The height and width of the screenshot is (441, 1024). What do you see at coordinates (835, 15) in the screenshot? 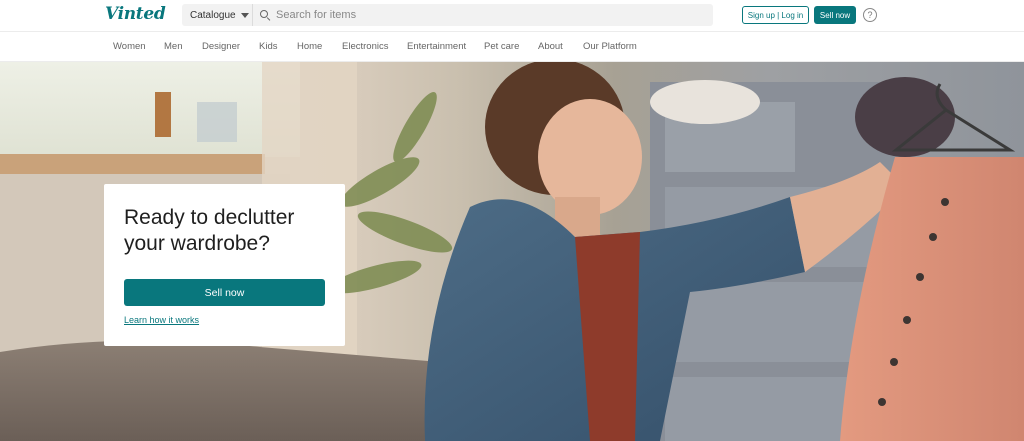
I see `sell-now-header-button: Sell now` at bounding box center [835, 15].